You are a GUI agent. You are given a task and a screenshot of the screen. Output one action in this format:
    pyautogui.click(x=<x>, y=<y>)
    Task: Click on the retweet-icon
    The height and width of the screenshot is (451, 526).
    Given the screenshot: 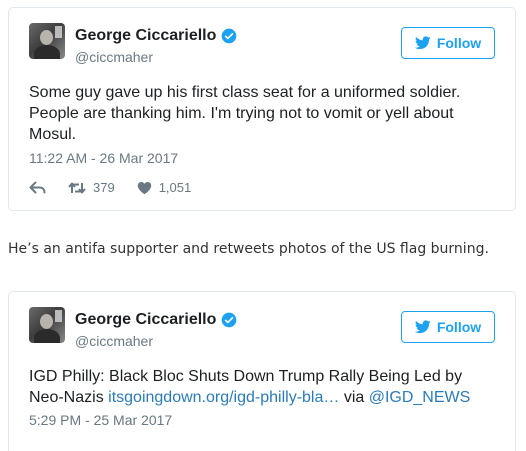 What is the action you would take?
    pyautogui.click(x=77, y=187)
    